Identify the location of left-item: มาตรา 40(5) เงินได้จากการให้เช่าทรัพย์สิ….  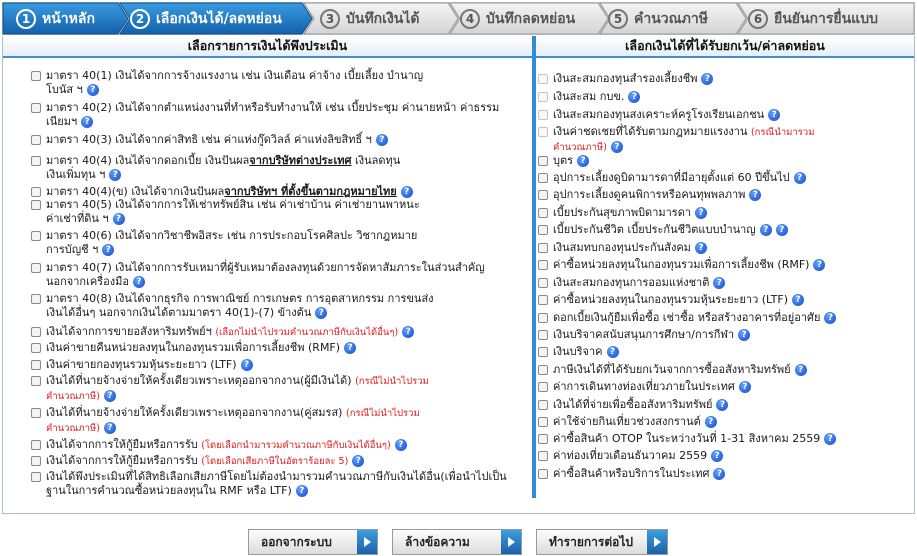
(279, 212).